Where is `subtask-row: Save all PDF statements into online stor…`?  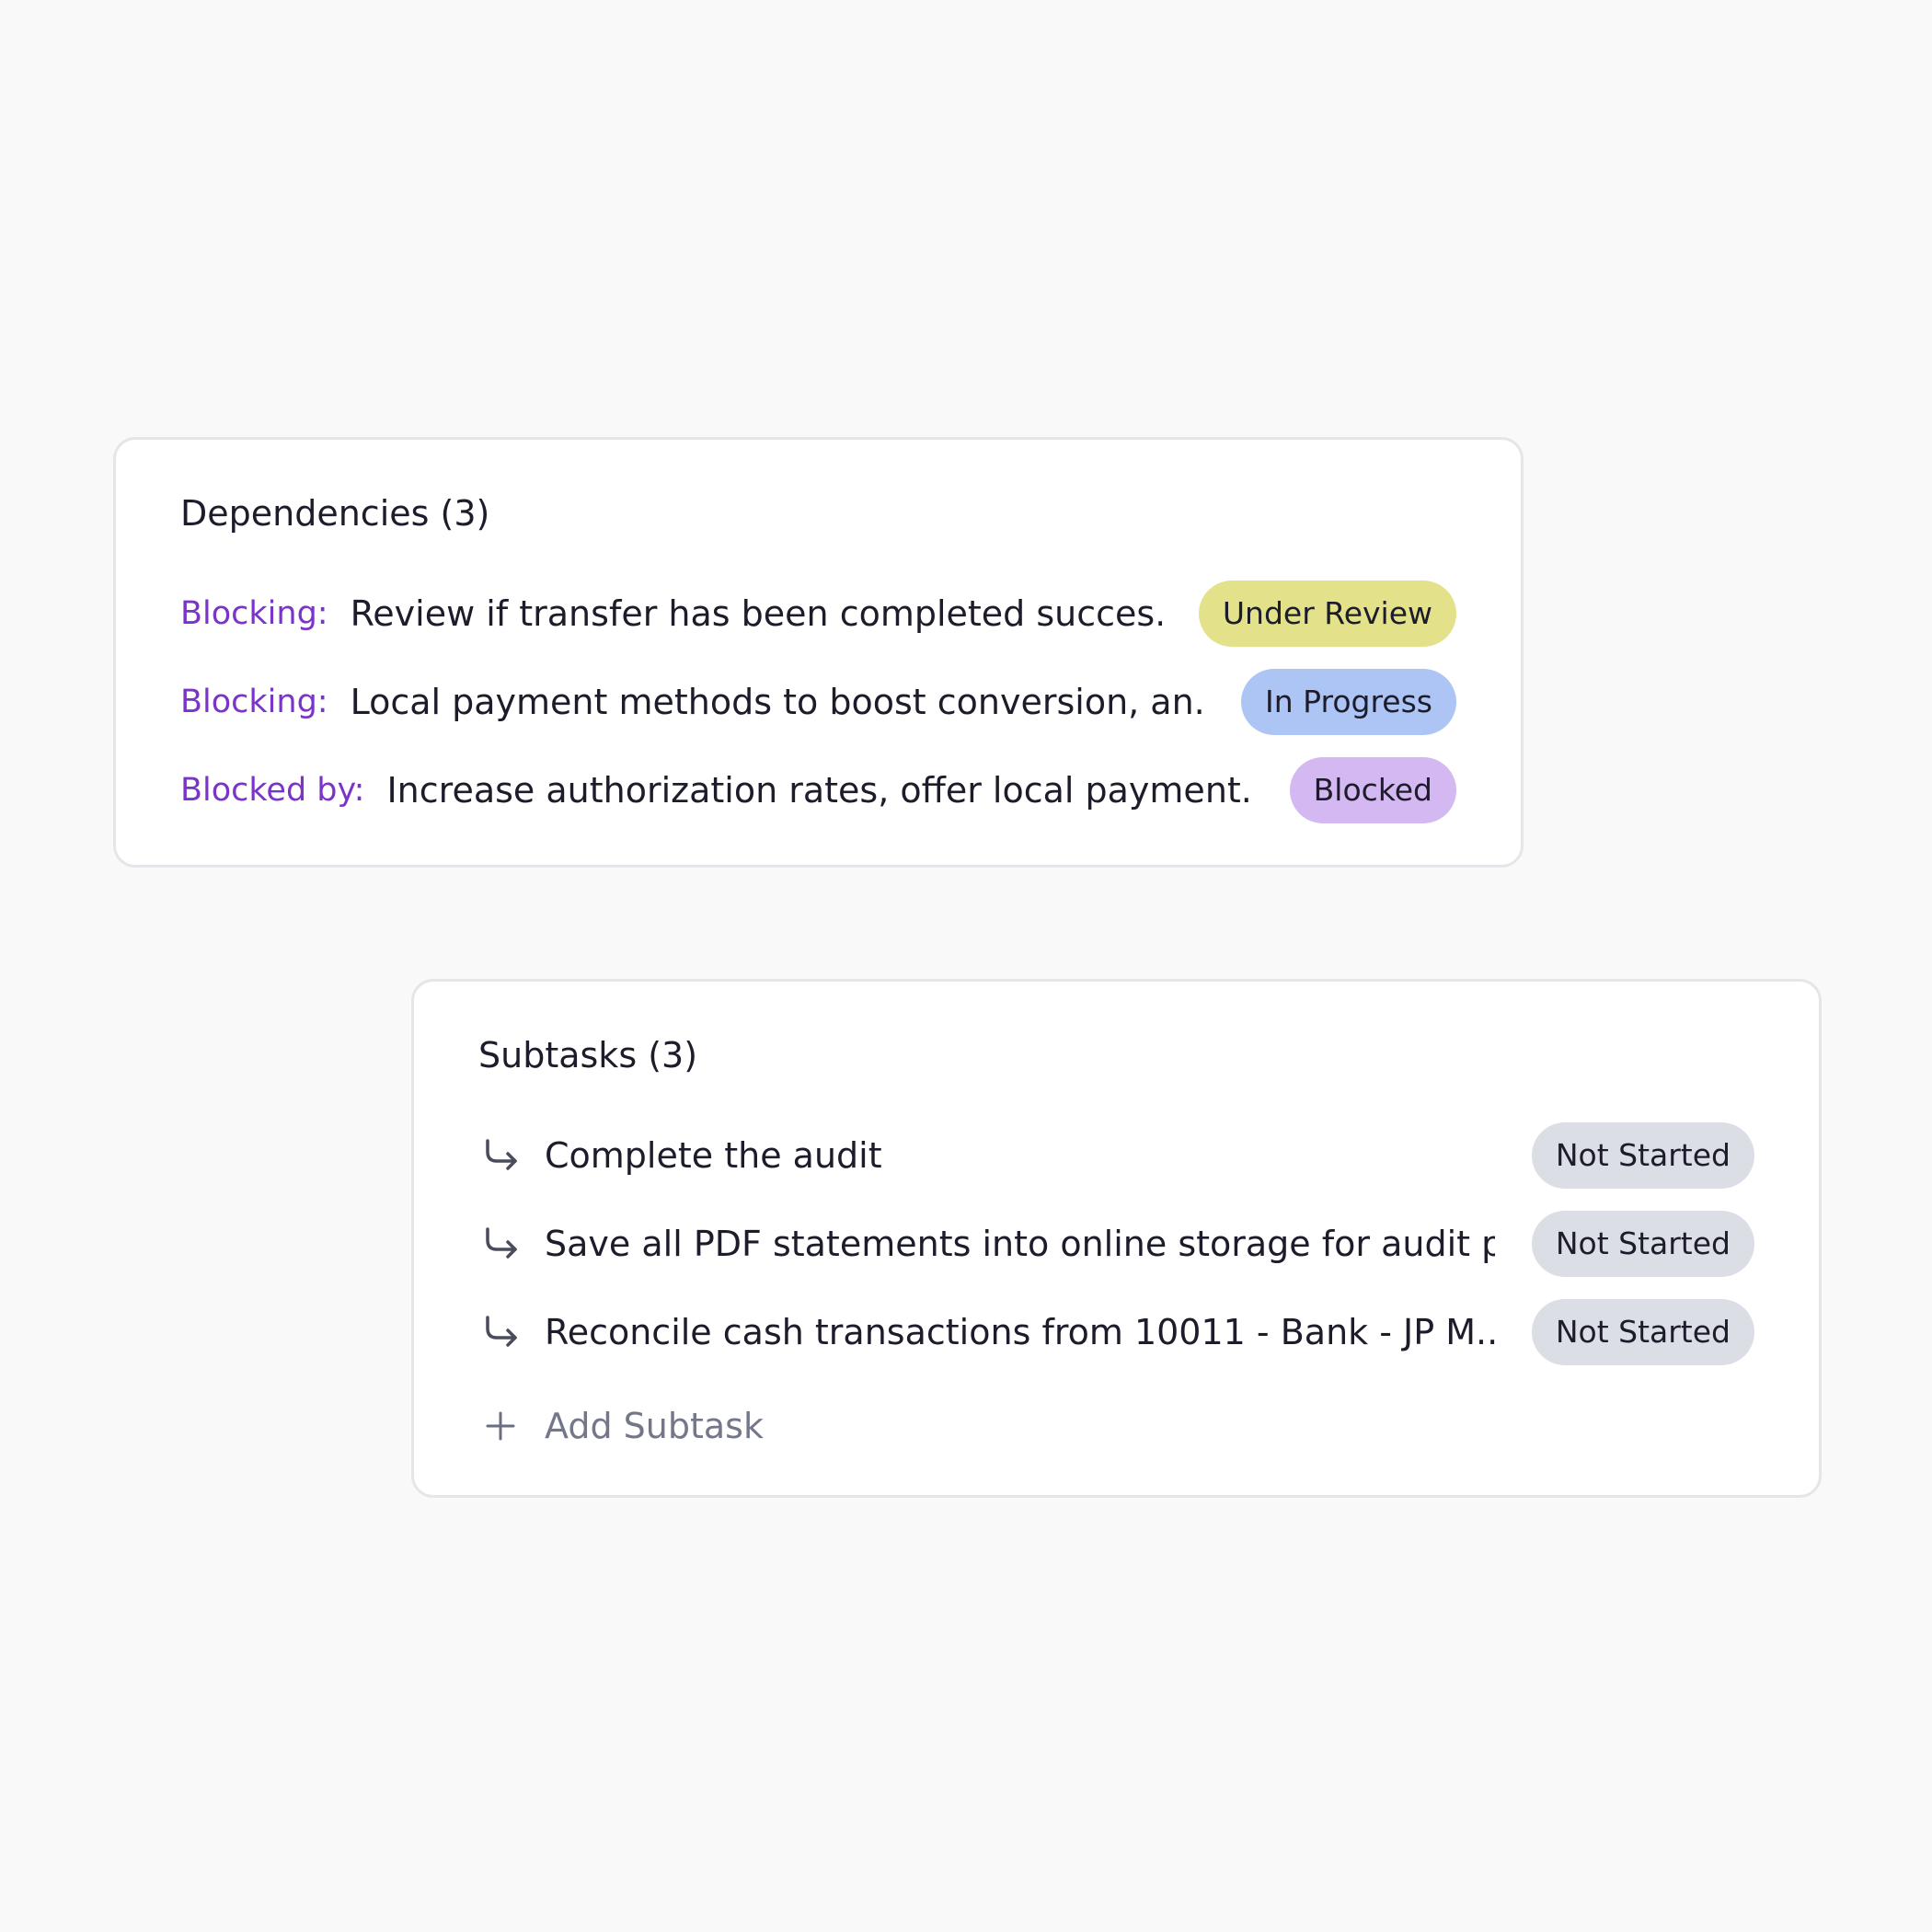 subtask-row: Save all PDF statements into online stor… is located at coordinates (1116, 1244).